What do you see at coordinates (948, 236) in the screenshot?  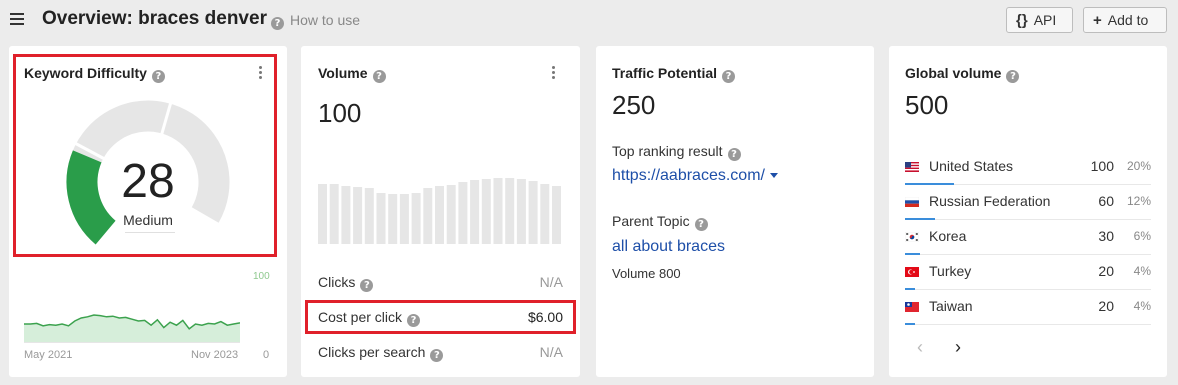 I see `country-name: Korea` at bounding box center [948, 236].